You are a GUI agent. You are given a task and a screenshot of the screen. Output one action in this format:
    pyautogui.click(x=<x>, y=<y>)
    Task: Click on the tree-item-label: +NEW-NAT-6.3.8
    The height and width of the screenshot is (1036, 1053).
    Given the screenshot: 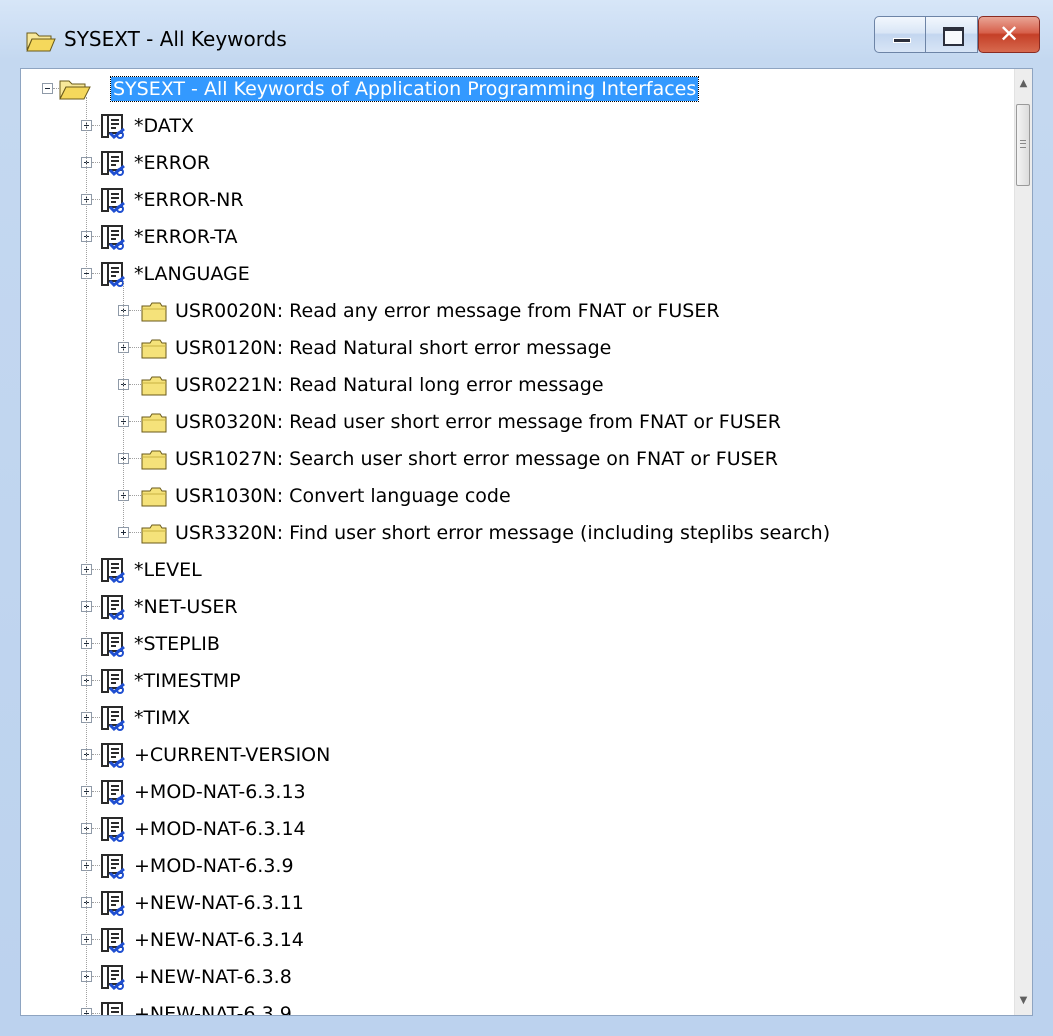 What is the action you would take?
    pyautogui.click(x=213, y=977)
    